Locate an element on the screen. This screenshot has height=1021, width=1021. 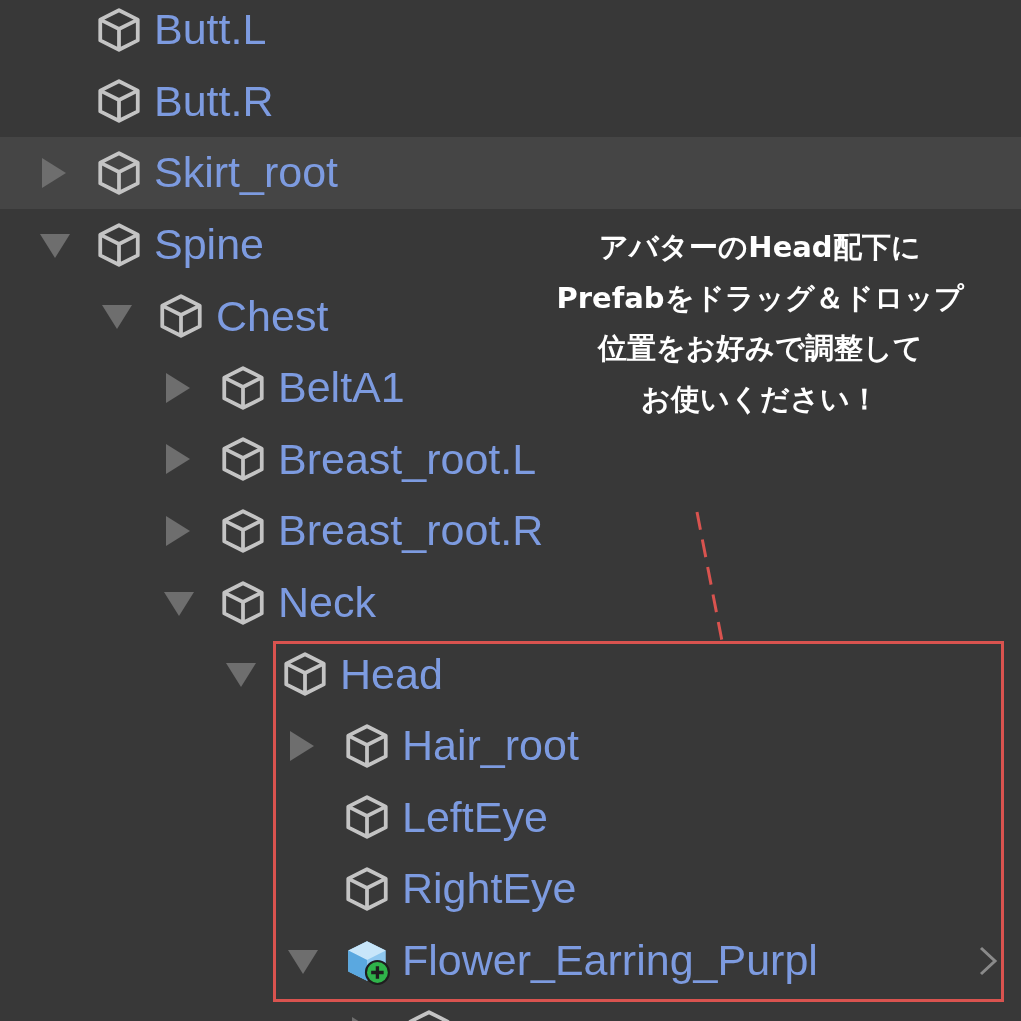
object-name: Butt.L is located at coordinates (210, 30).